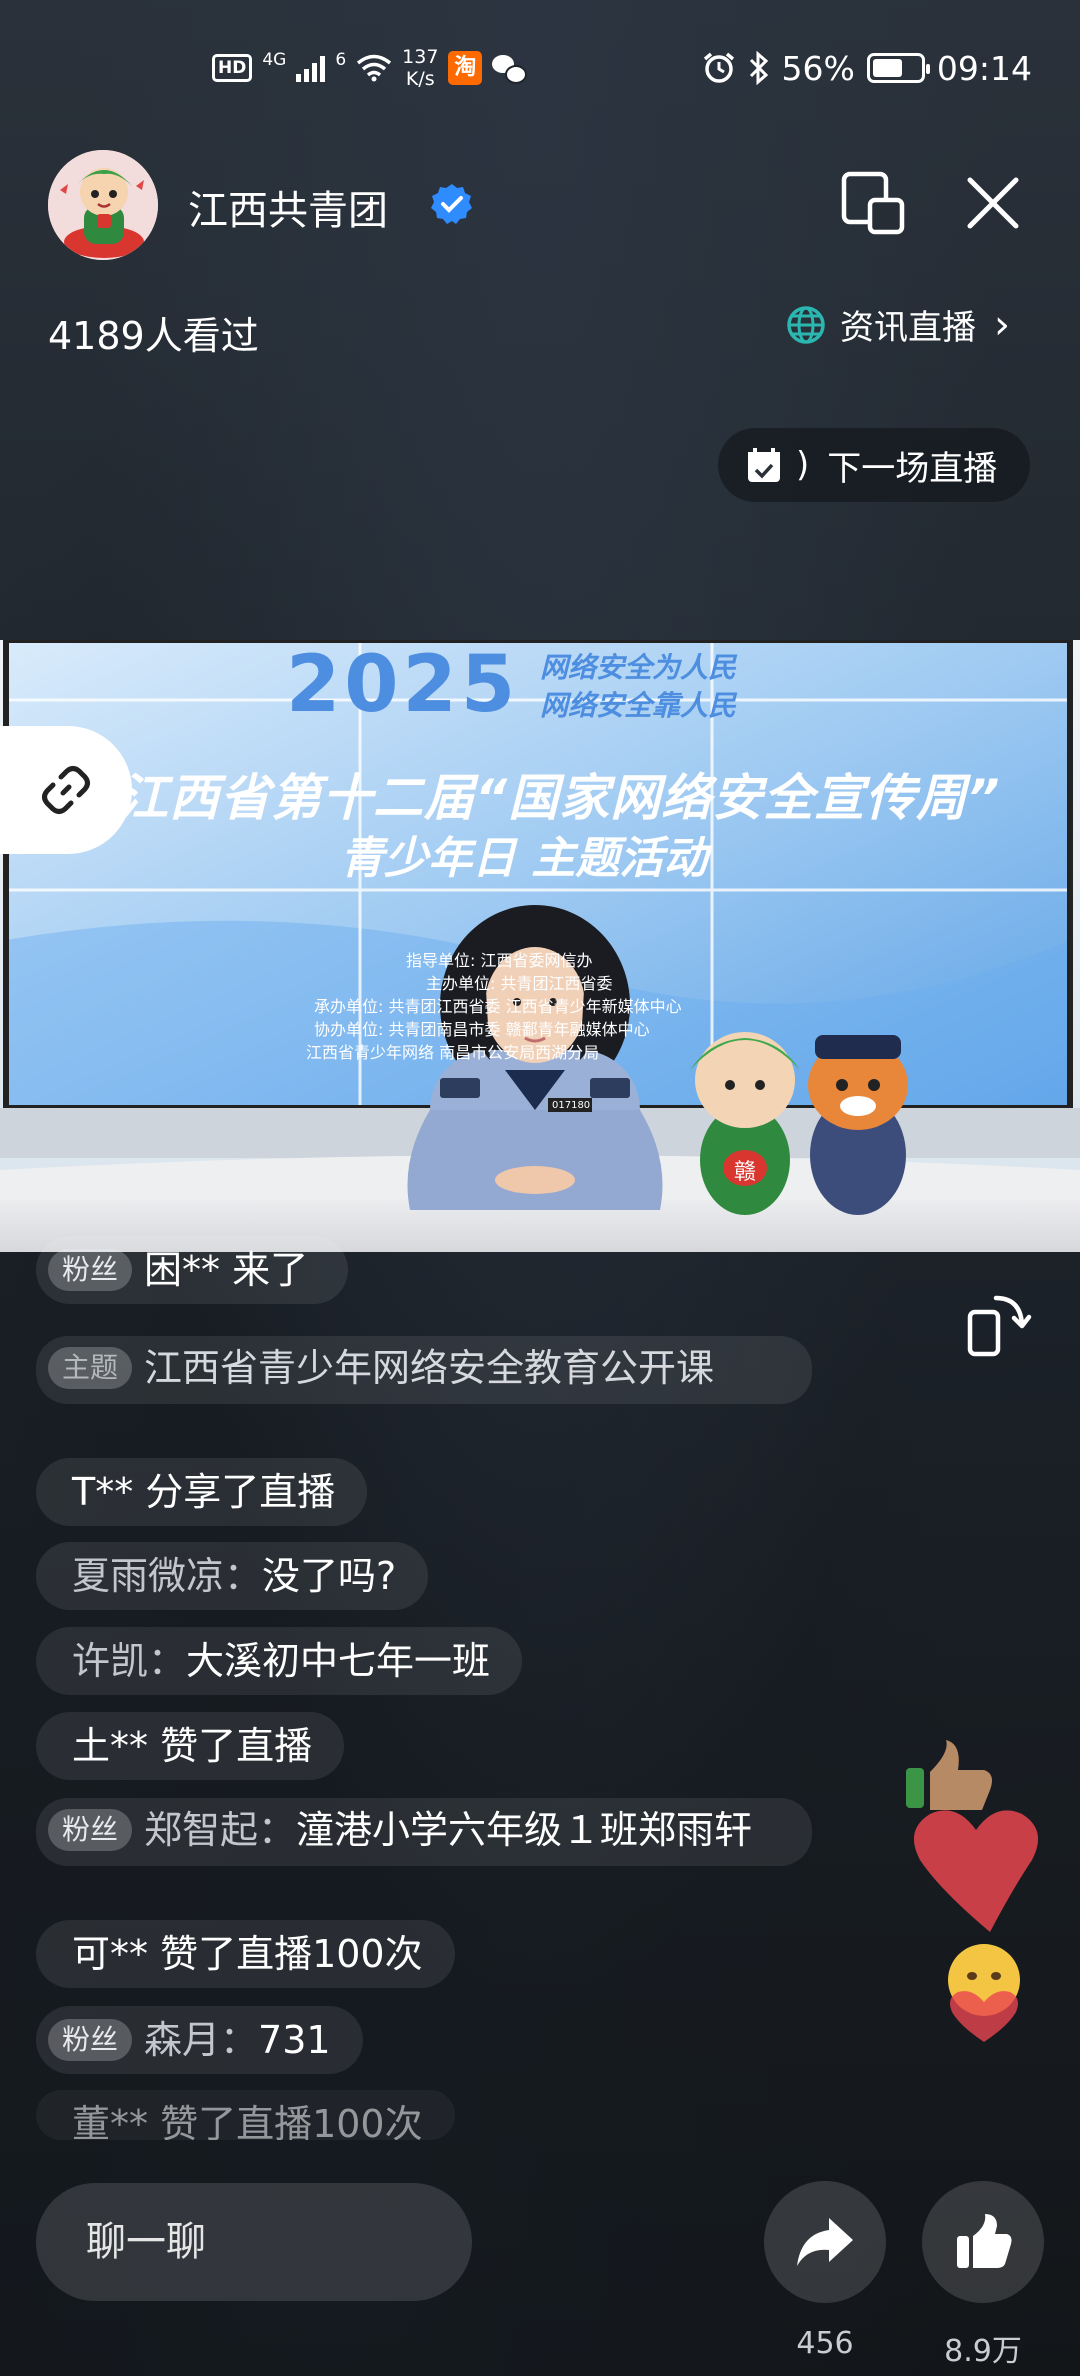 The width and height of the screenshot is (1080, 2376). What do you see at coordinates (898, 68) in the screenshot?
I see `battery-icon` at bounding box center [898, 68].